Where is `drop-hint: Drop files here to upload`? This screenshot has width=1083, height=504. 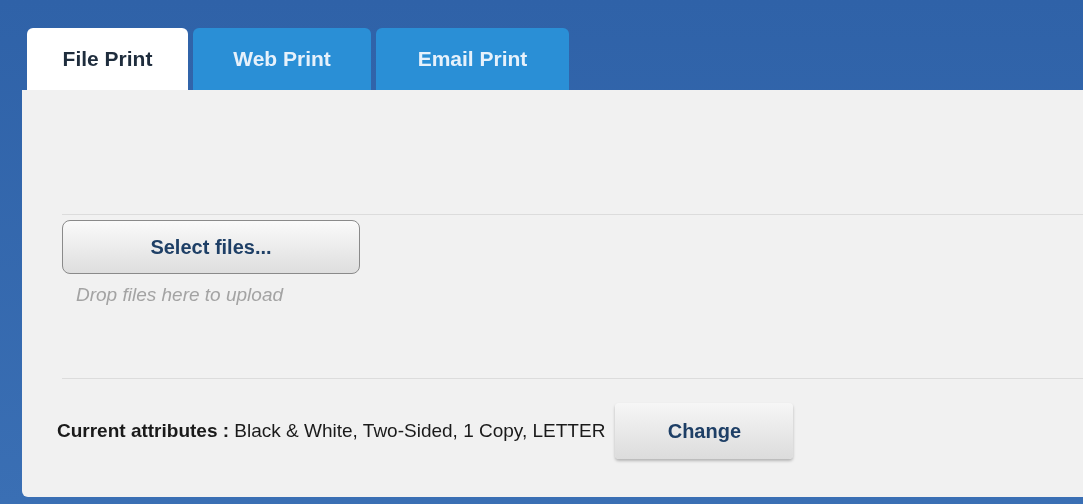
drop-hint: Drop files here to upload is located at coordinates (179, 295).